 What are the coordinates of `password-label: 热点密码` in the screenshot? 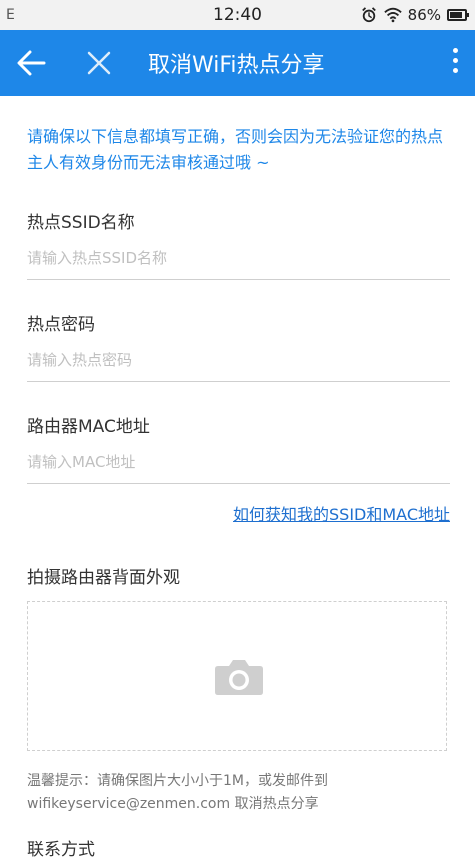 It's located at (61, 325).